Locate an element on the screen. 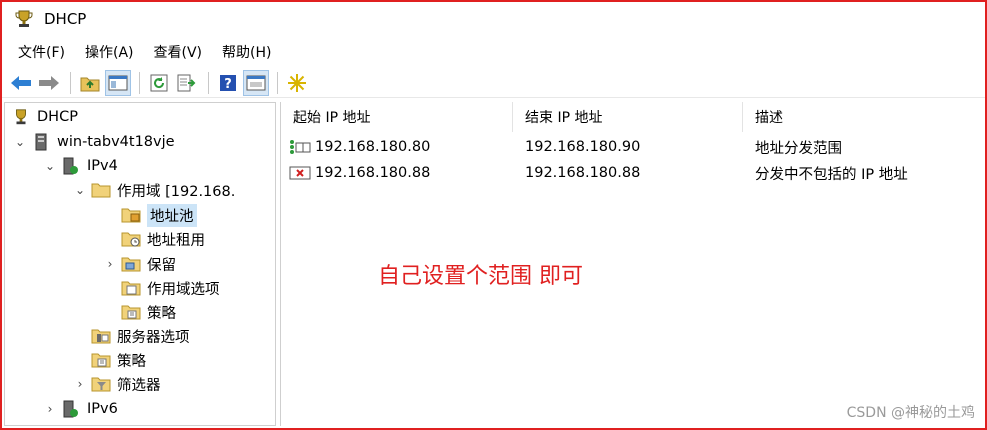  tree-item-address-leases: 地址租用 is located at coordinates (154, 239).